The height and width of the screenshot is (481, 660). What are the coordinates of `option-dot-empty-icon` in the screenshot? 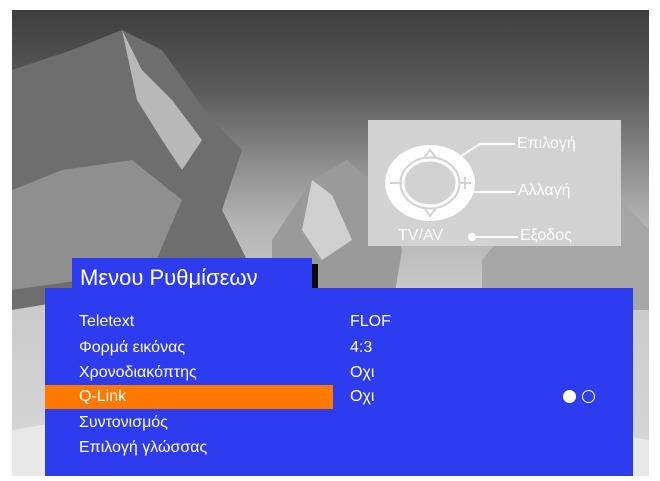 It's located at (588, 397).